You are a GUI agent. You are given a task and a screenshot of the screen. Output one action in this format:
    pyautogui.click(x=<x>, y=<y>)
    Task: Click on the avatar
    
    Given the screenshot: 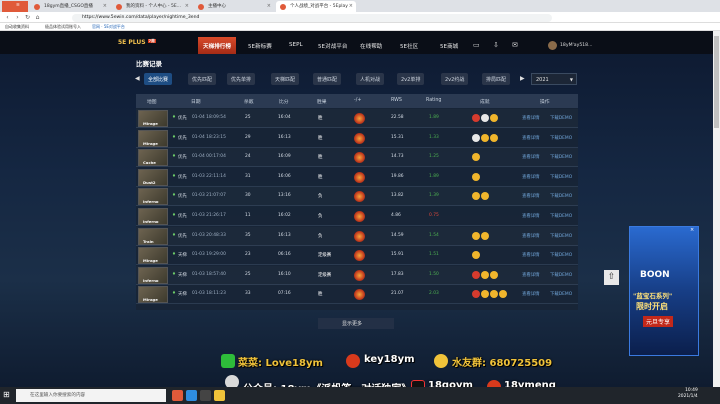 What is the action you would take?
    pyautogui.click(x=552, y=45)
    